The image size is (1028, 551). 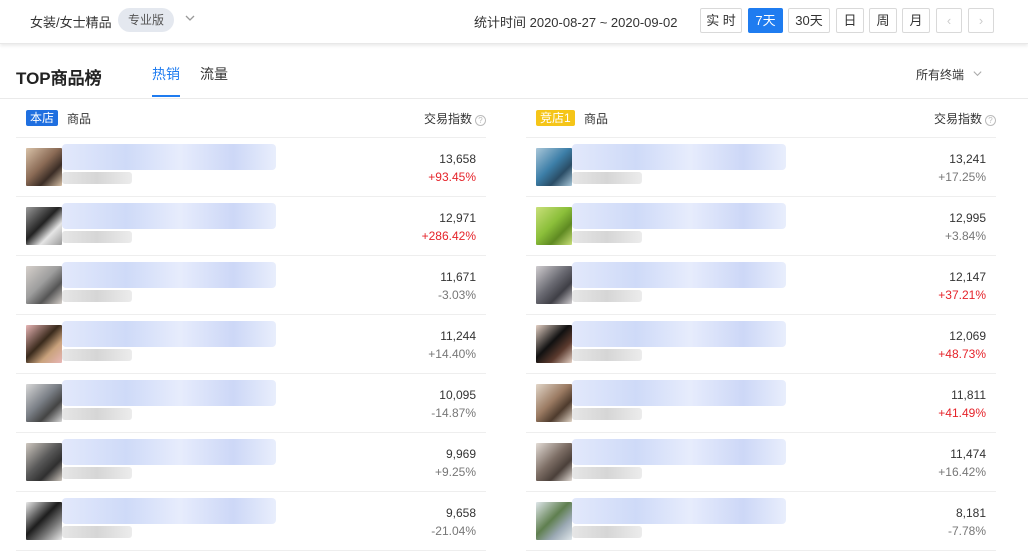 I want to click on own_store-product-row: 10,095 -14.87%, so click(x=251, y=403).